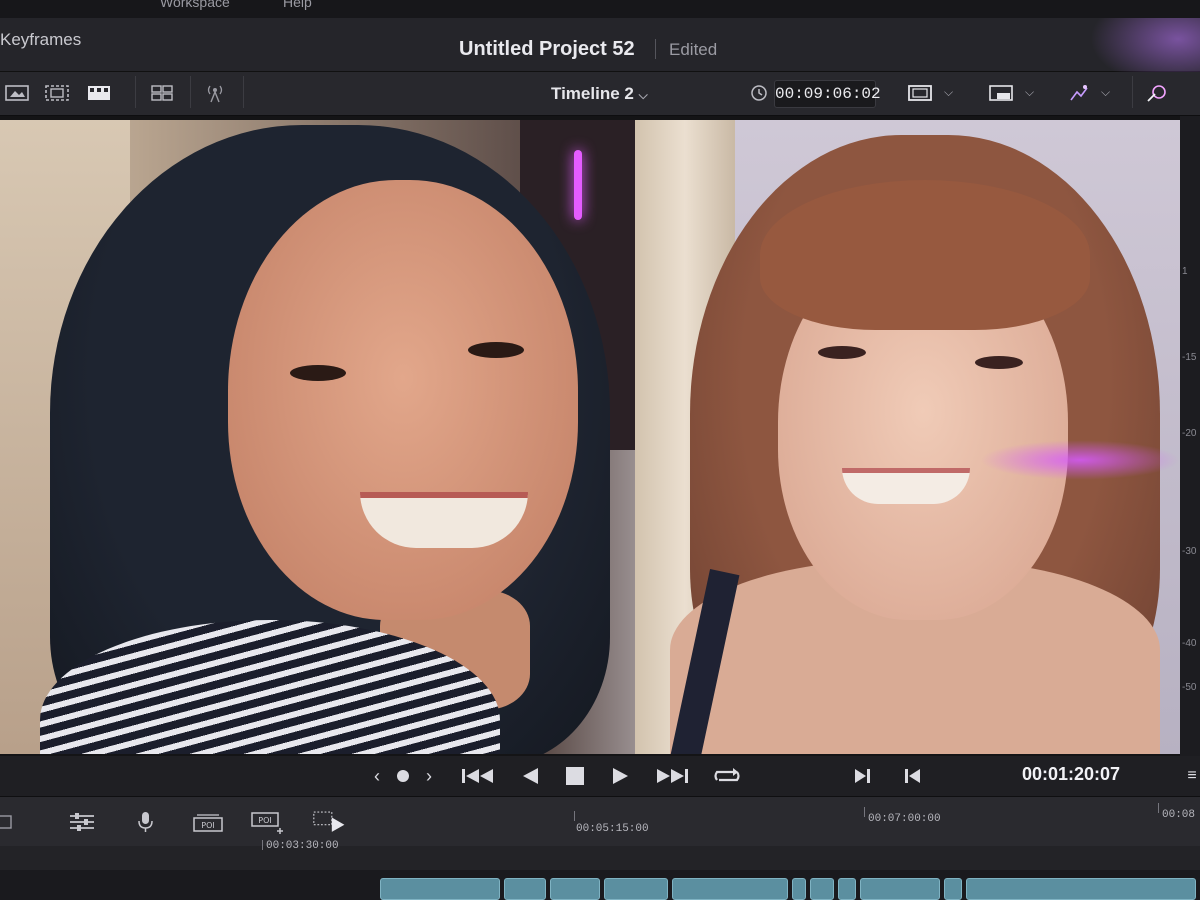  I want to click on poi-icon: POI, so click(208, 822).